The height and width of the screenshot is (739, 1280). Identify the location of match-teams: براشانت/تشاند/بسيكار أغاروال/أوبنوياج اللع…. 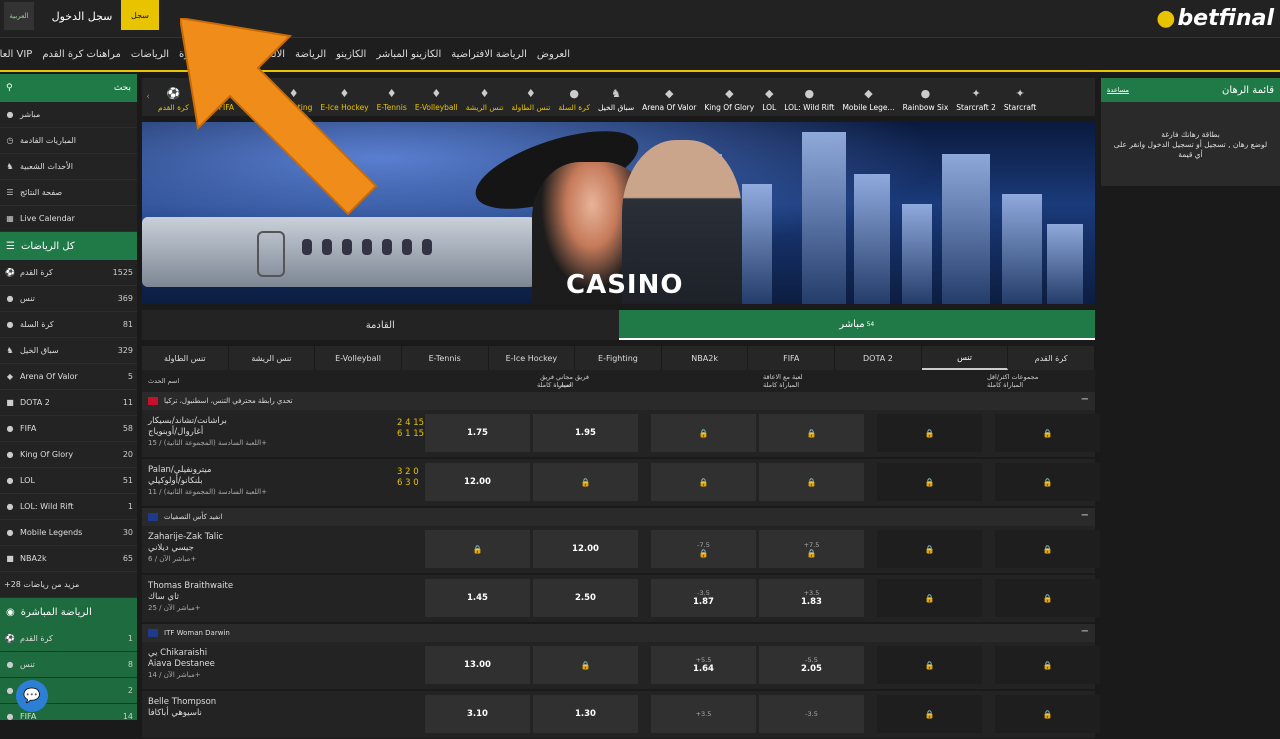
(207, 432).